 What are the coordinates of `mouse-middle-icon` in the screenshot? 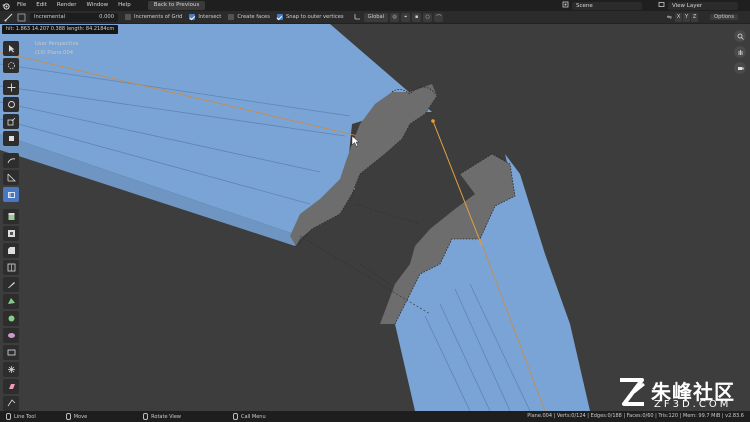 It's located at (68, 416).